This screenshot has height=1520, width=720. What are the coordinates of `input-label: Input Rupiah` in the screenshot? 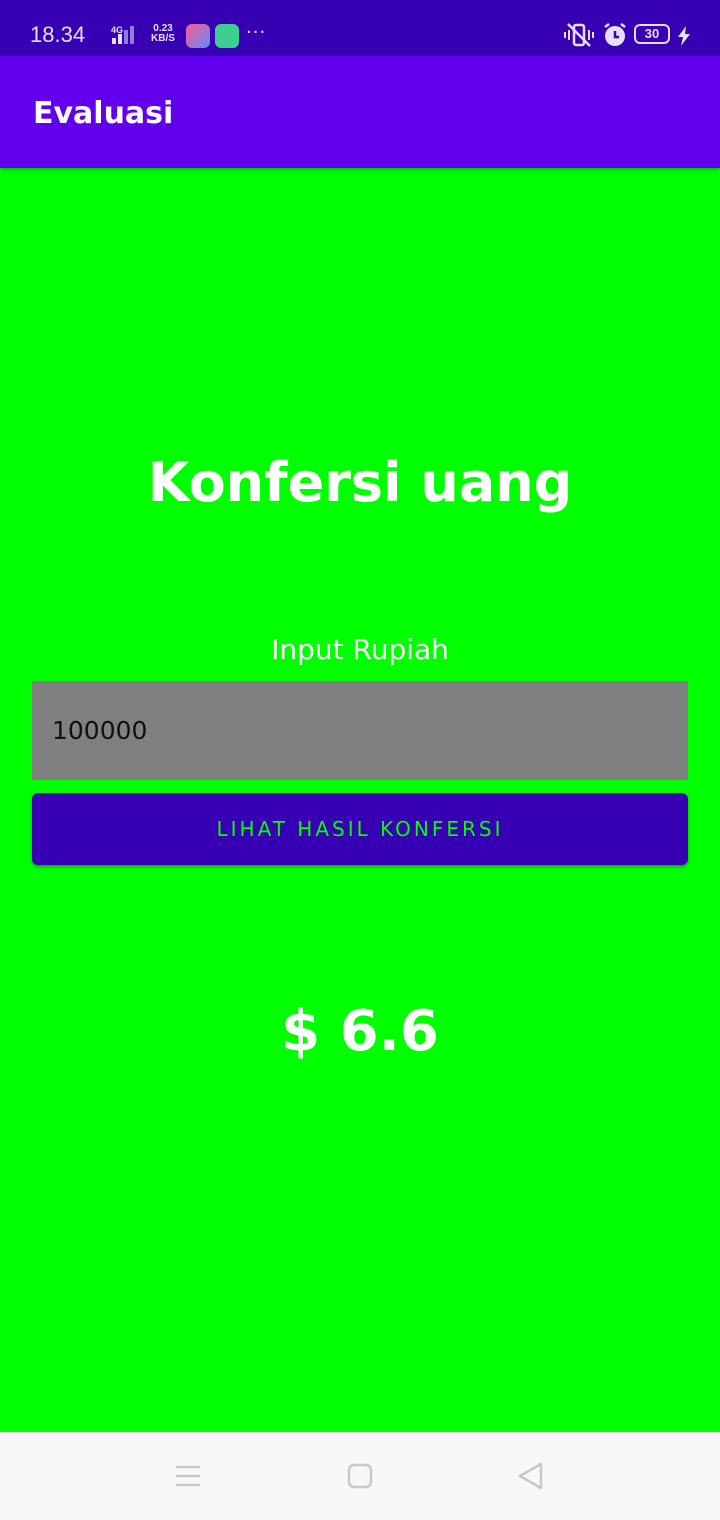 It's located at (360, 649).